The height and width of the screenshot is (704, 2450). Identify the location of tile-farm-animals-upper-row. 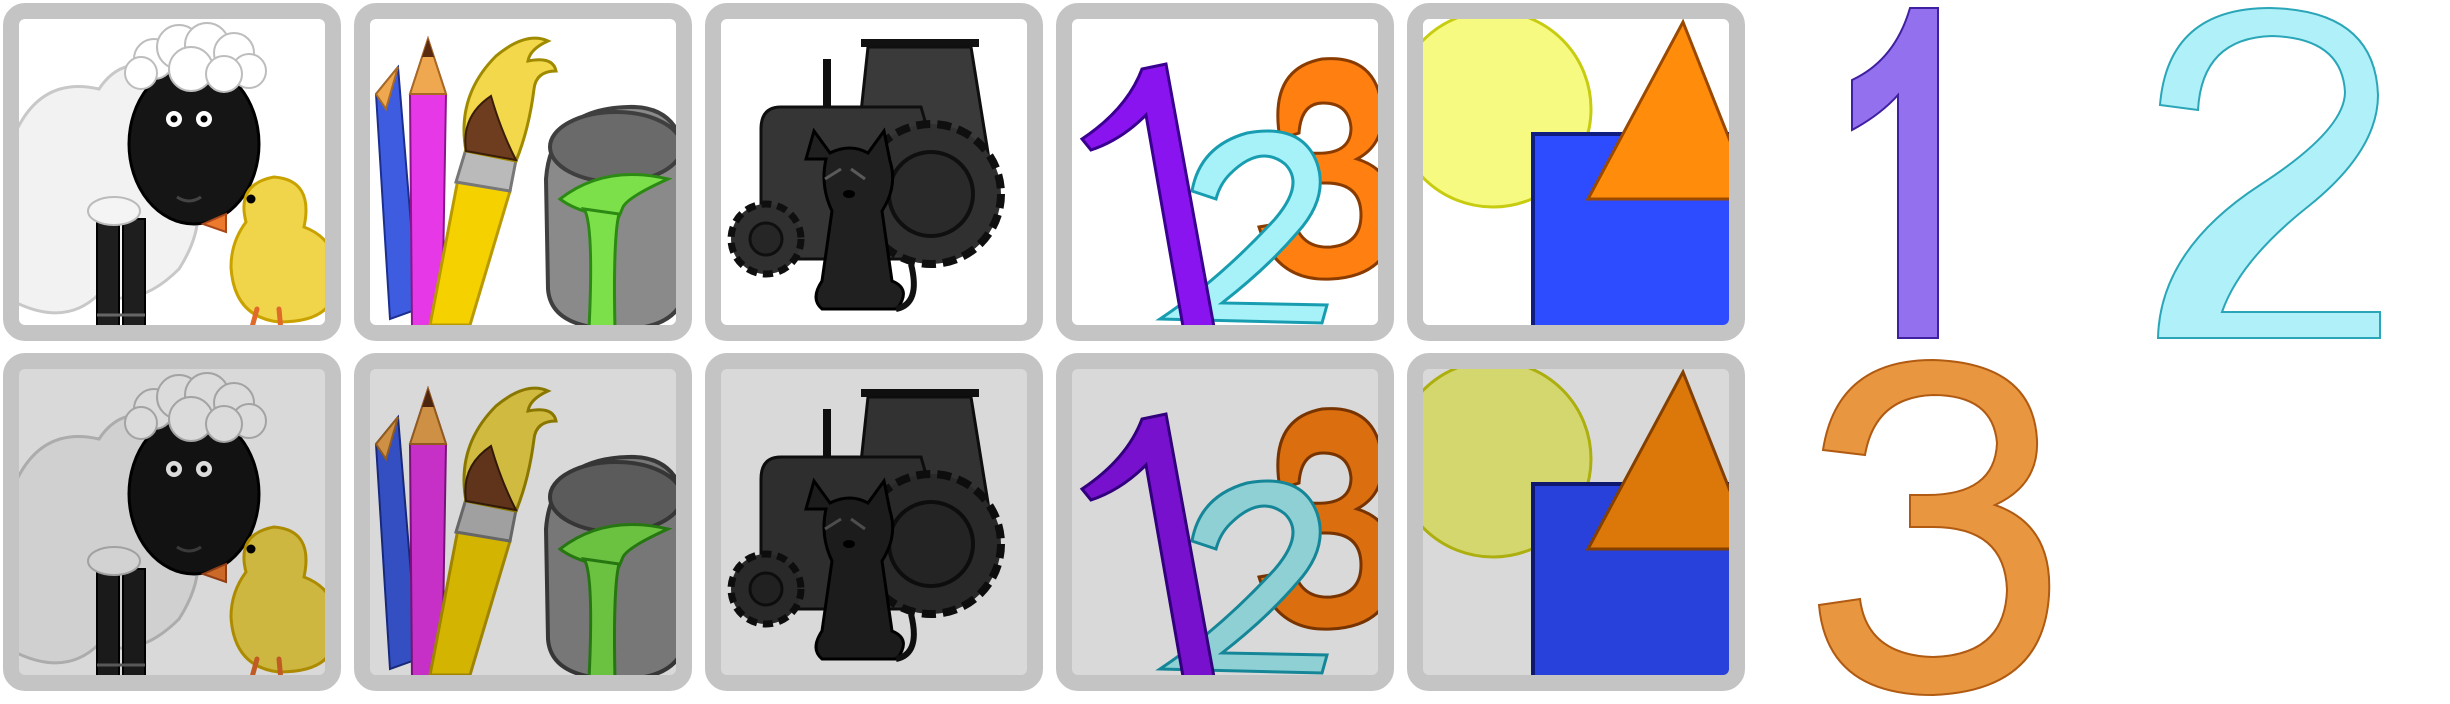
(172, 172).